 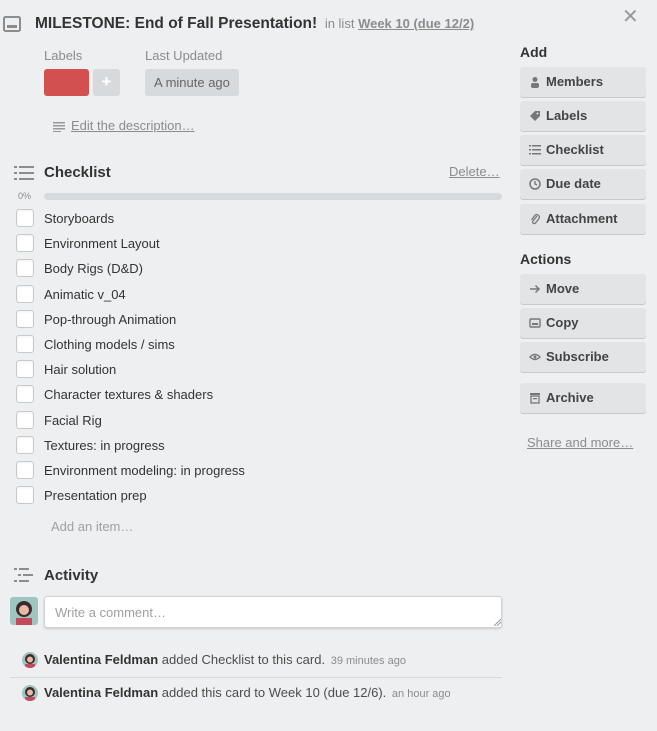 What do you see at coordinates (192, 82) in the screenshot?
I see `last-updated-value: A minute ago` at bounding box center [192, 82].